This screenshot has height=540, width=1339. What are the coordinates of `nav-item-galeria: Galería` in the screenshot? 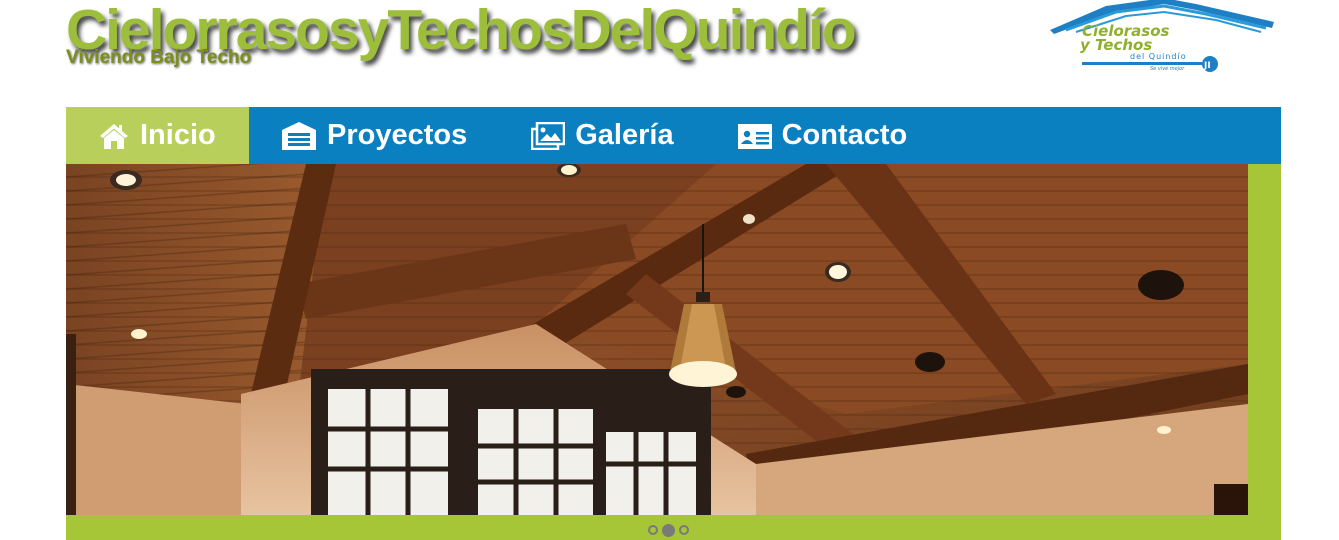 It's located at (602, 135).